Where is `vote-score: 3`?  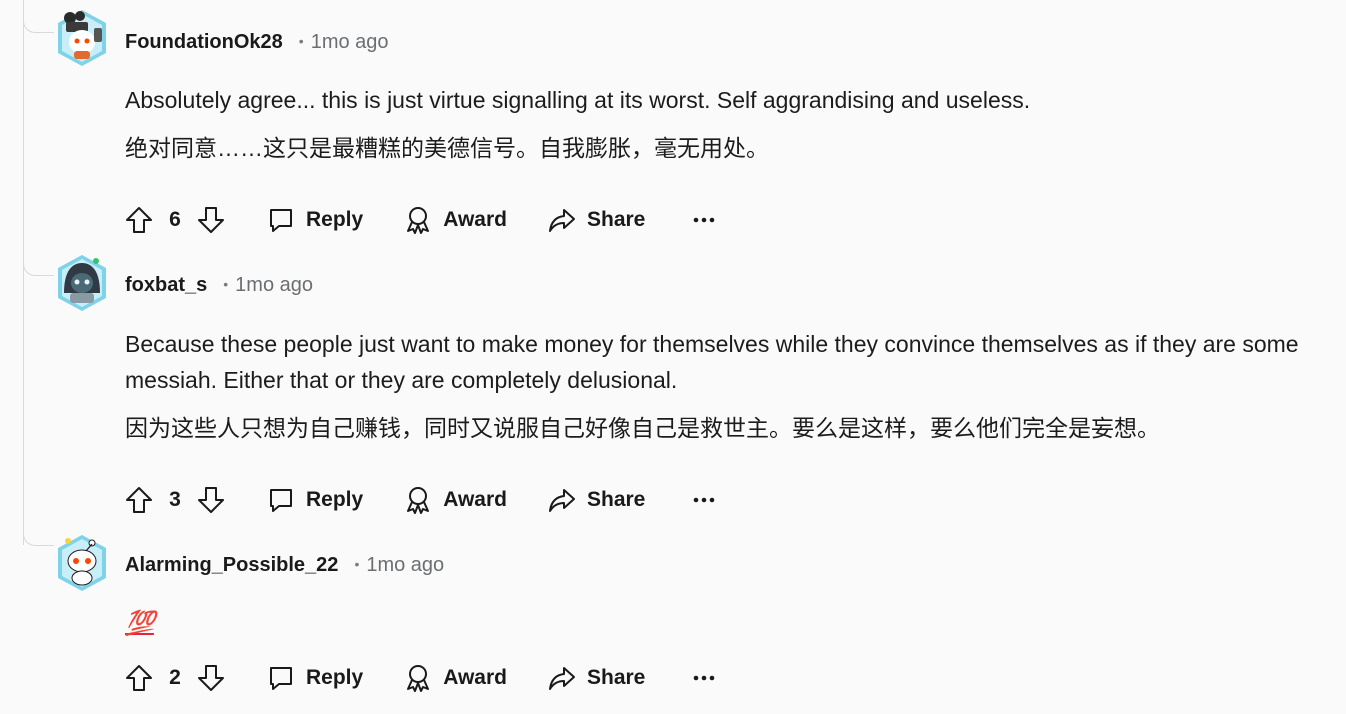 vote-score: 3 is located at coordinates (175, 499).